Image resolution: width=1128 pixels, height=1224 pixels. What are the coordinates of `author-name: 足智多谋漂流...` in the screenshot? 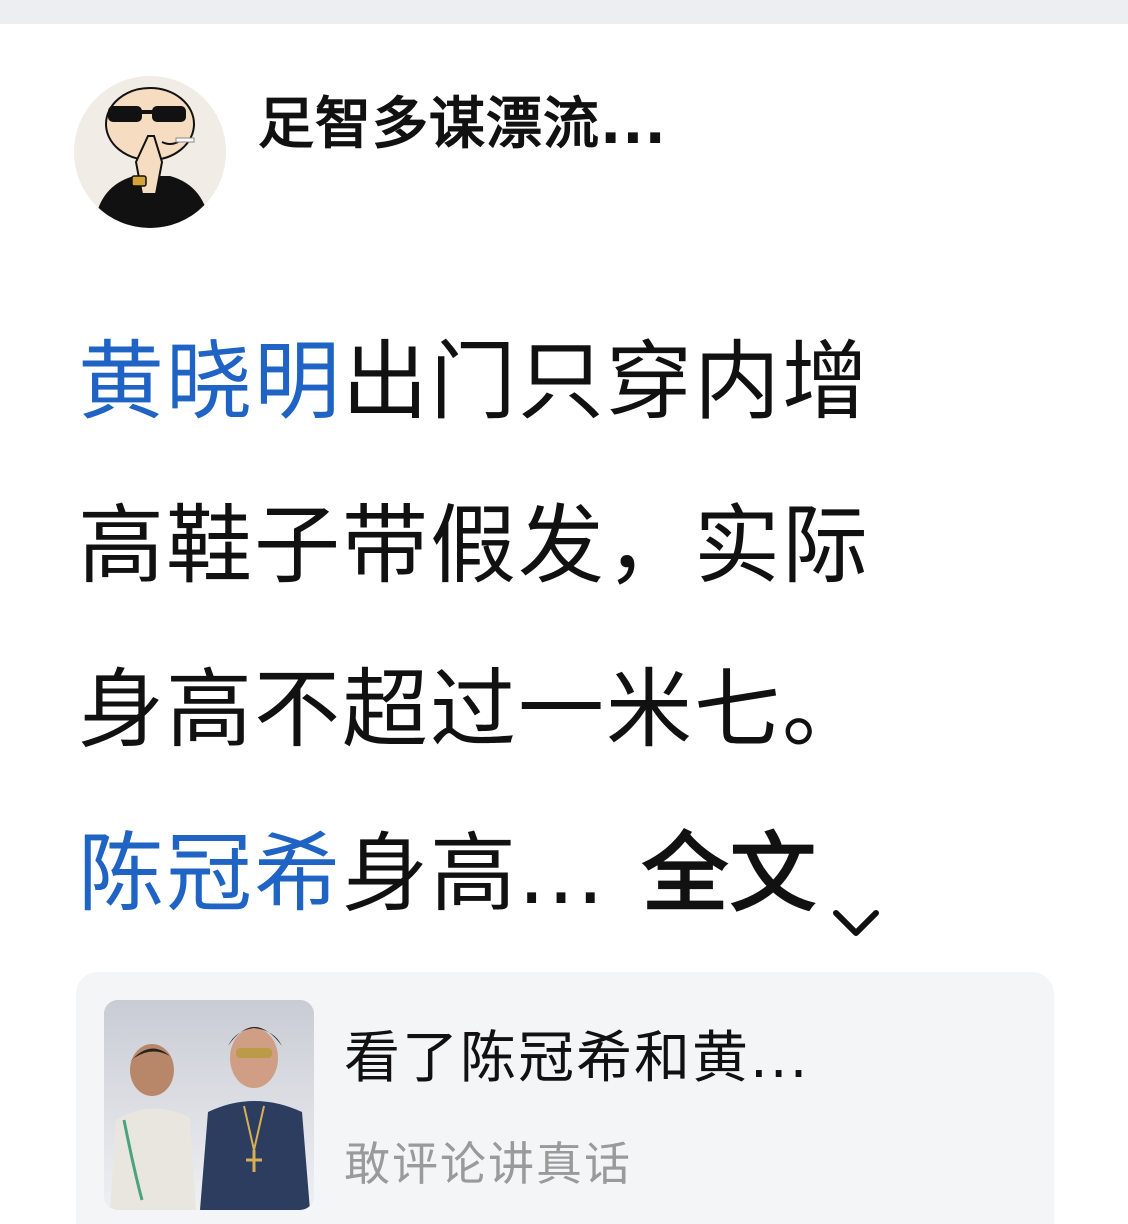 It's located at (462, 125).